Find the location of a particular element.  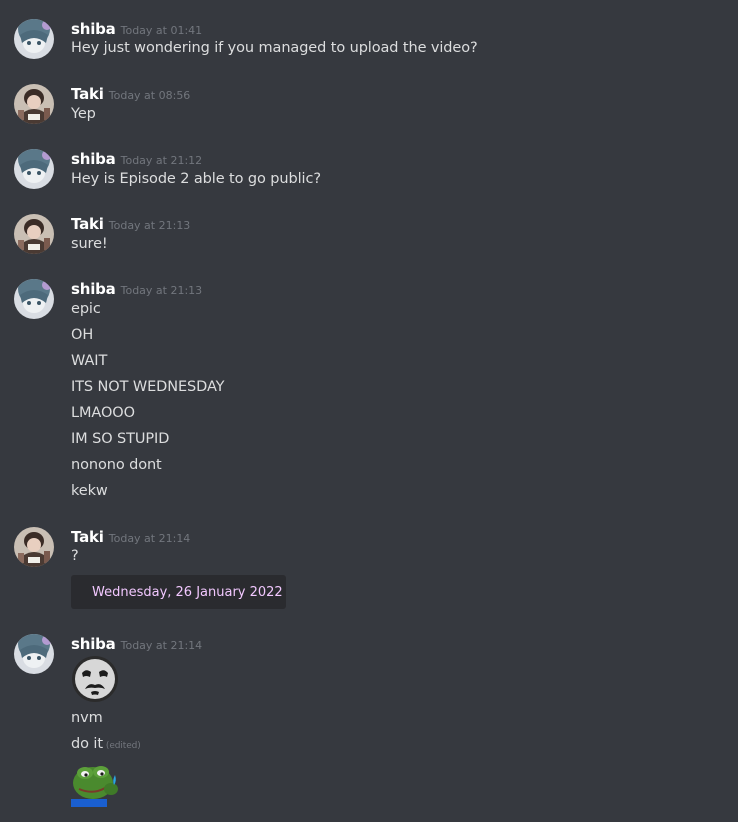

message-text: do it (edited) is located at coordinates (106, 744).